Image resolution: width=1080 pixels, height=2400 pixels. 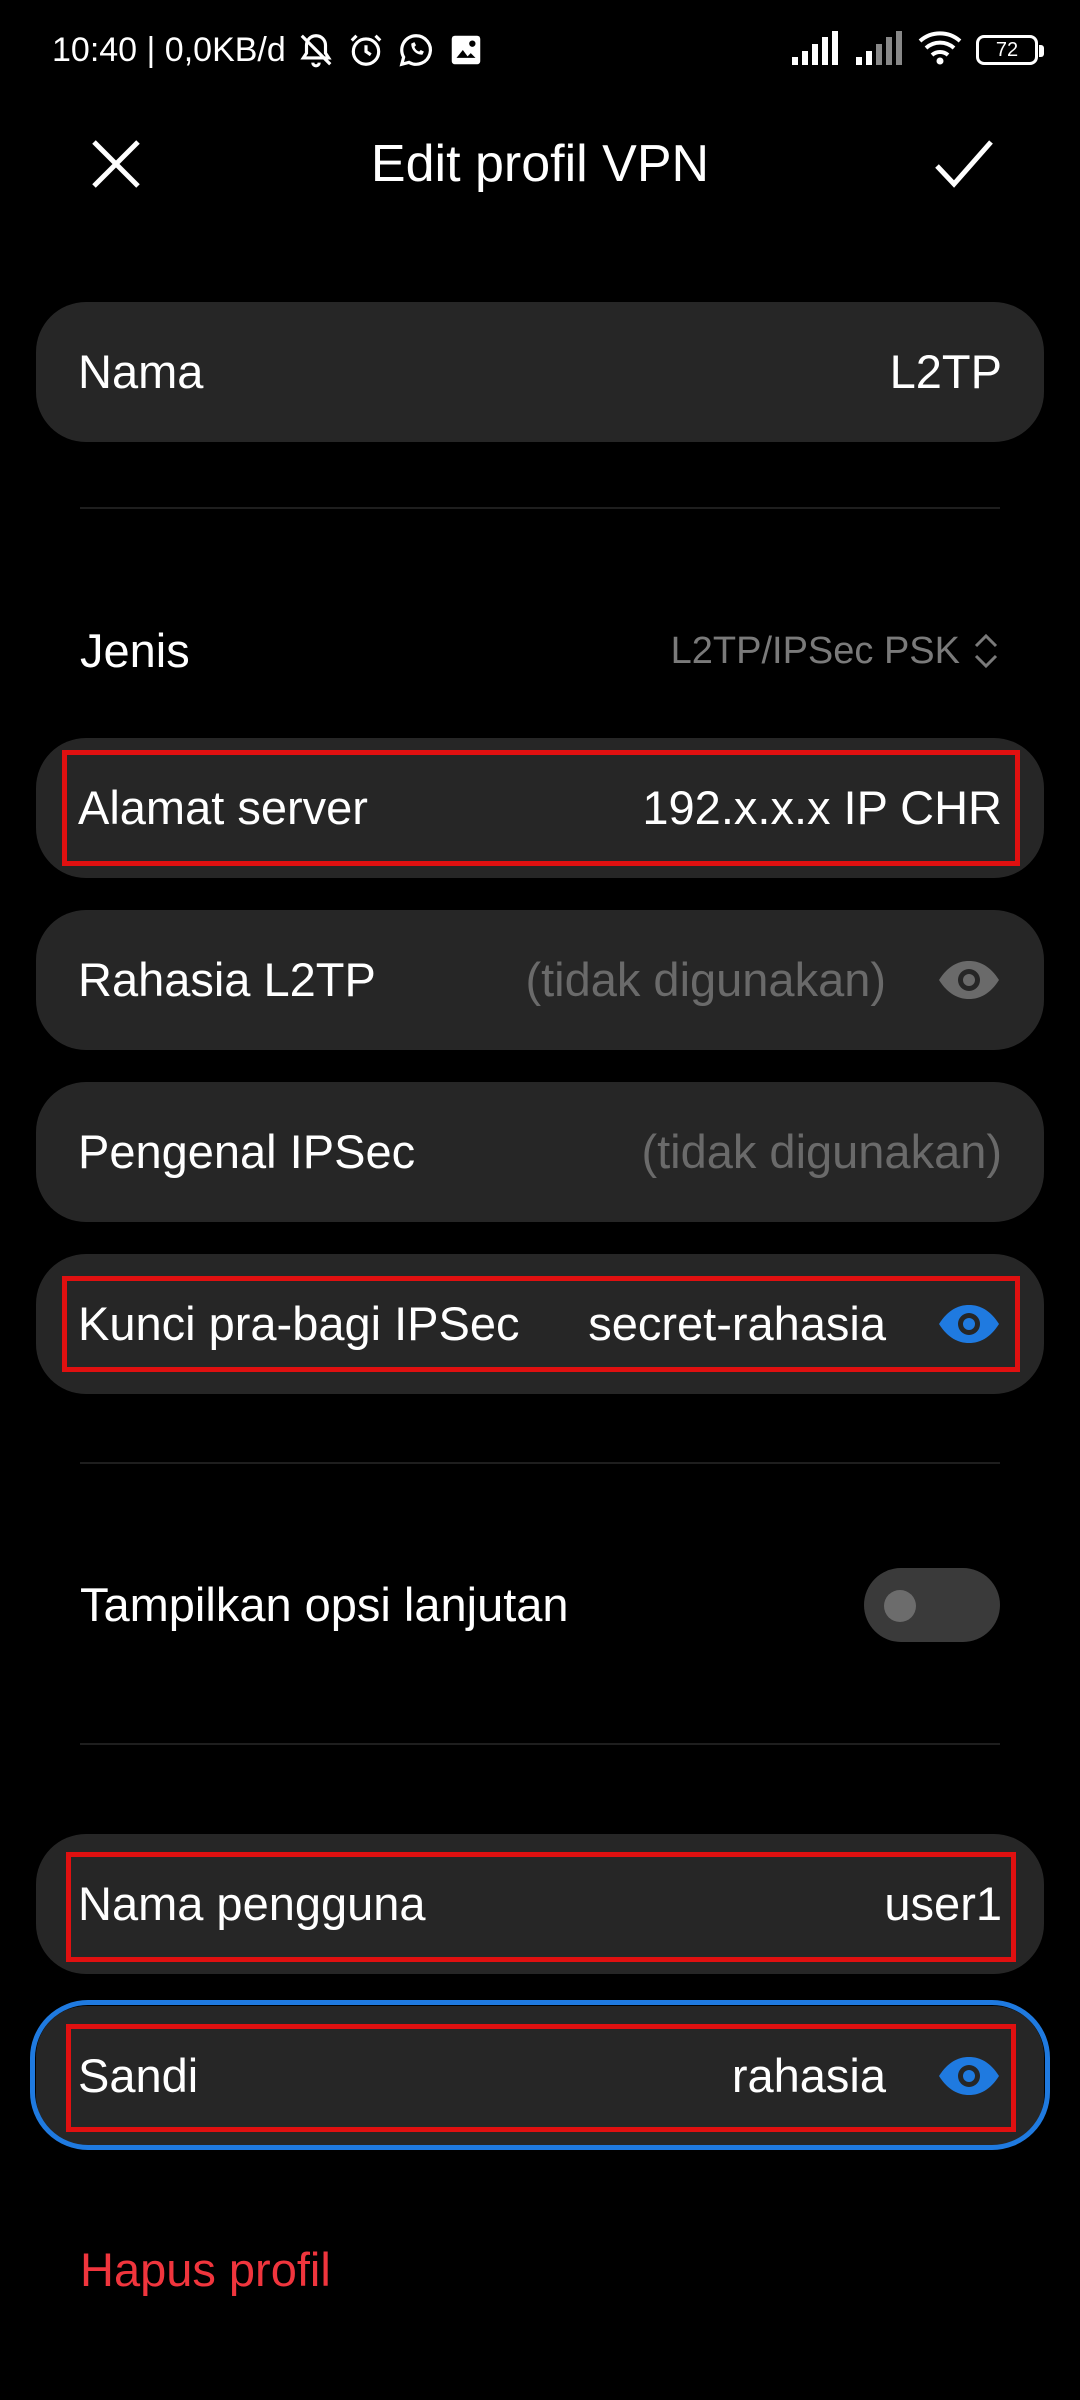 What do you see at coordinates (138, 2075) in the screenshot?
I see `password-label: Sandi` at bounding box center [138, 2075].